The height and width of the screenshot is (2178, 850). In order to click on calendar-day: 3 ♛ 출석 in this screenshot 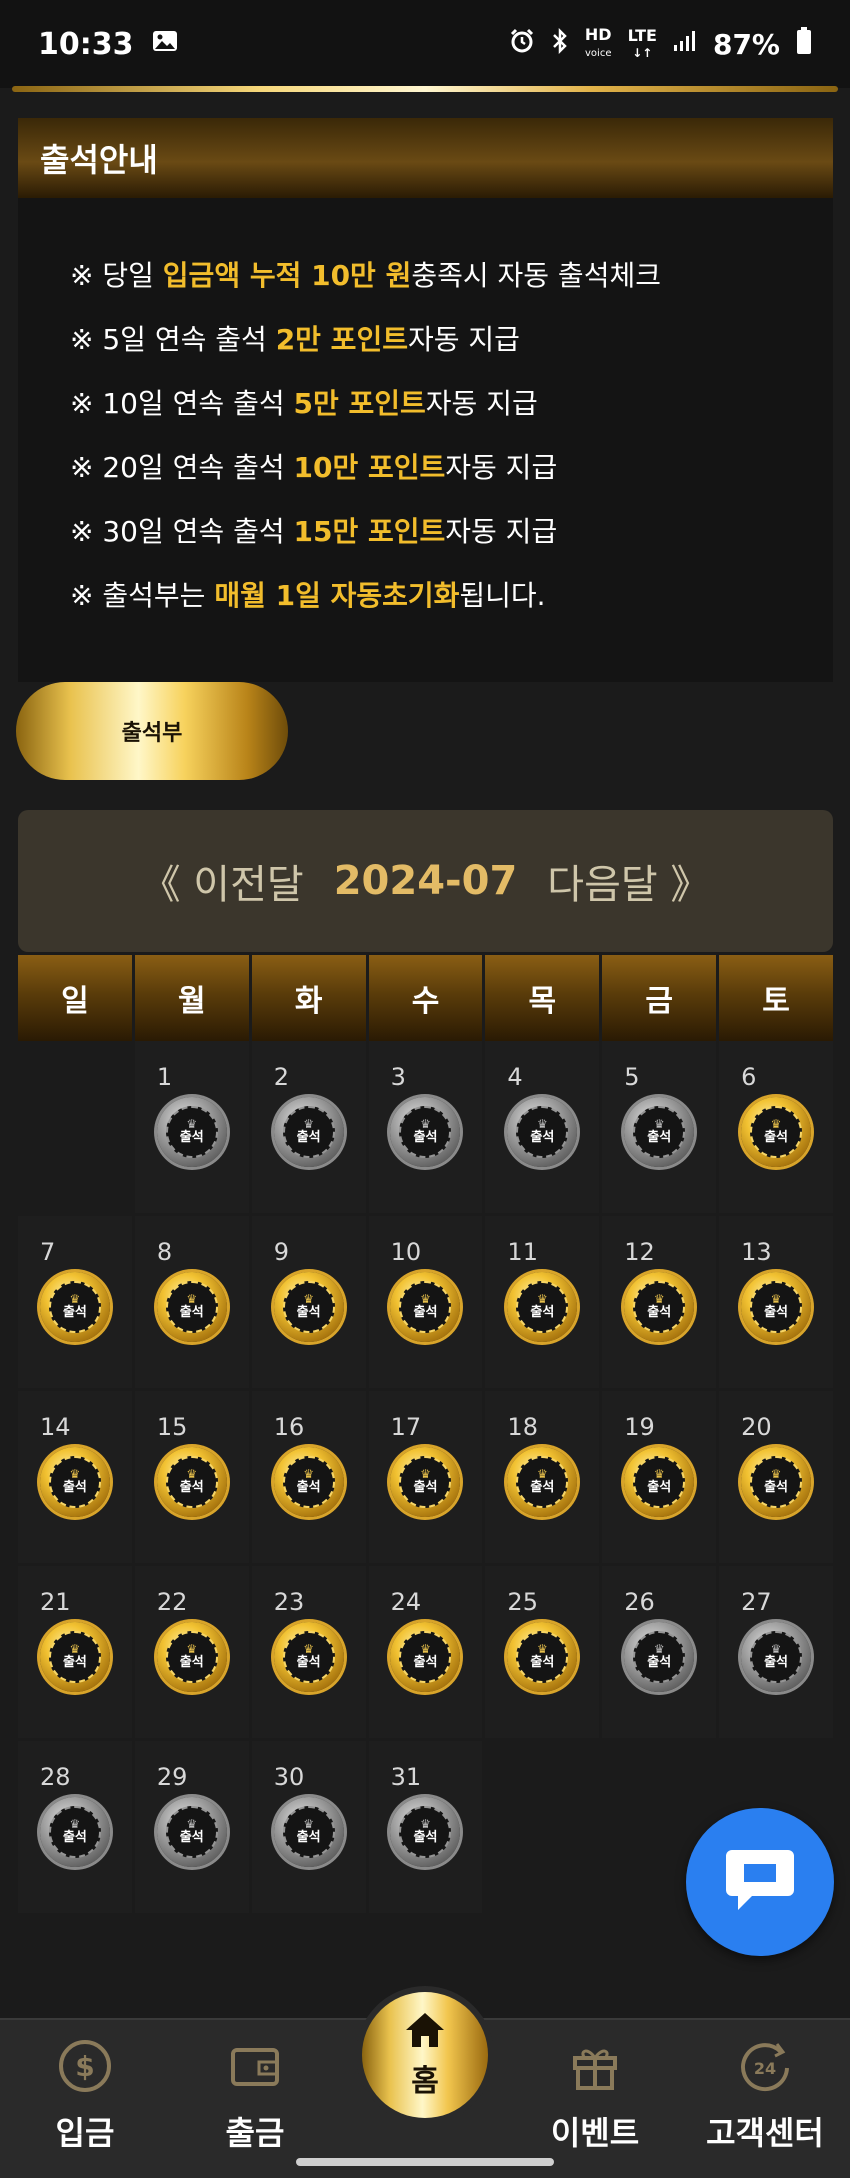, I will do `click(425, 1127)`.